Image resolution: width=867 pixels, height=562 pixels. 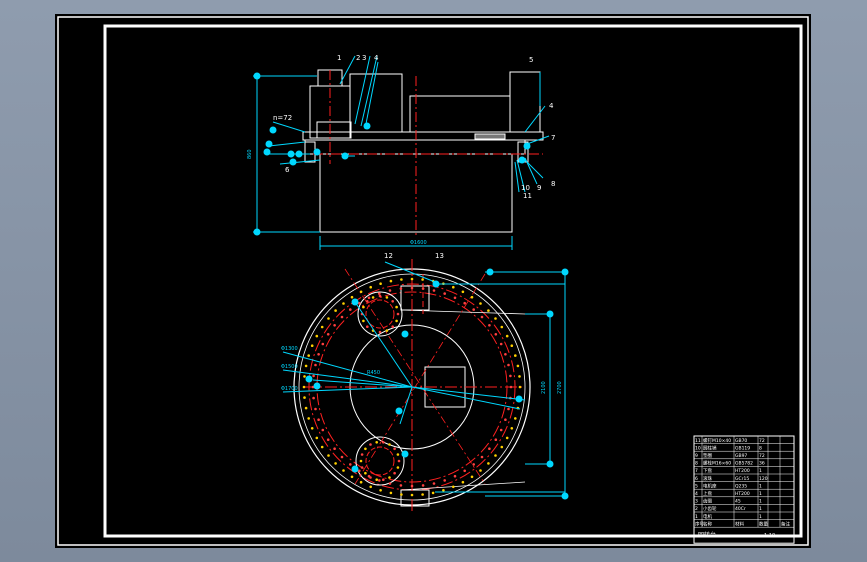 I want to click on title-block-cell: GB97, so click(x=741, y=456).